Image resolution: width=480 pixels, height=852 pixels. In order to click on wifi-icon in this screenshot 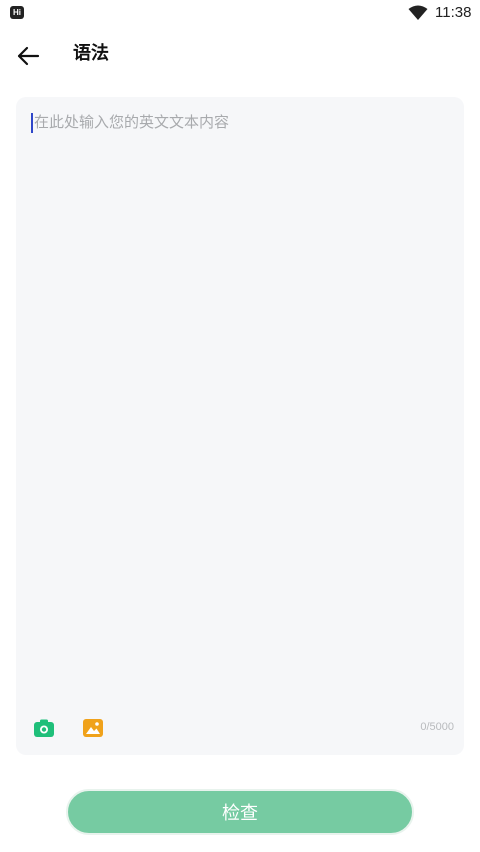, I will do `click(418, 12)`.